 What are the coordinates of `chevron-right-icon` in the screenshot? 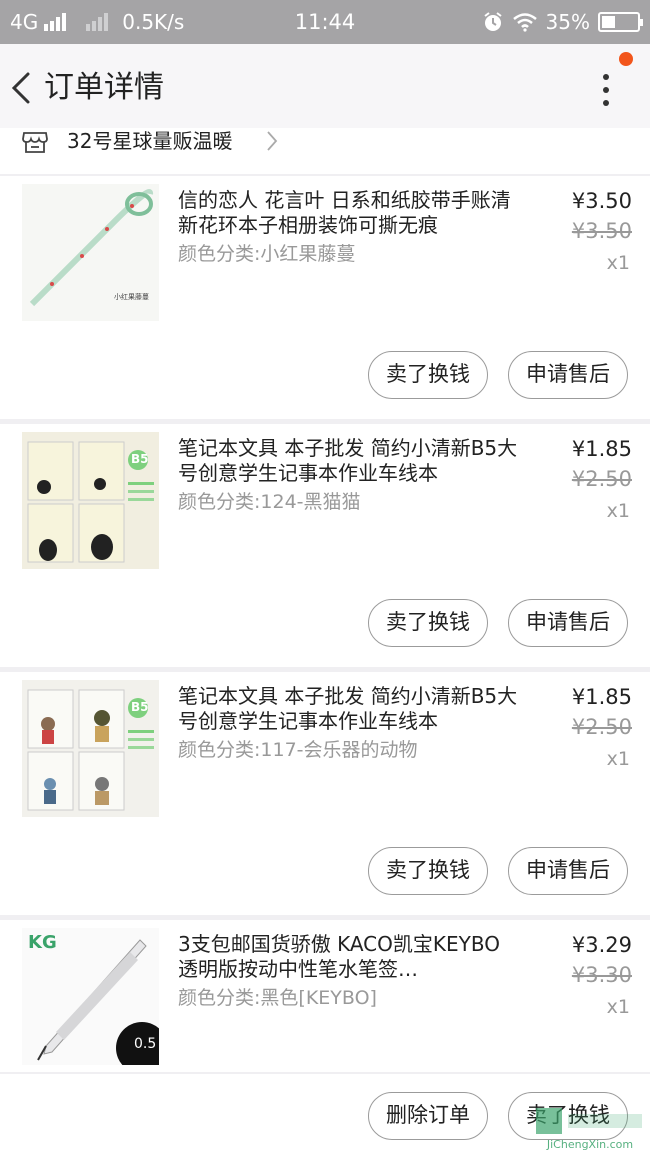 It's located at (272, 141).